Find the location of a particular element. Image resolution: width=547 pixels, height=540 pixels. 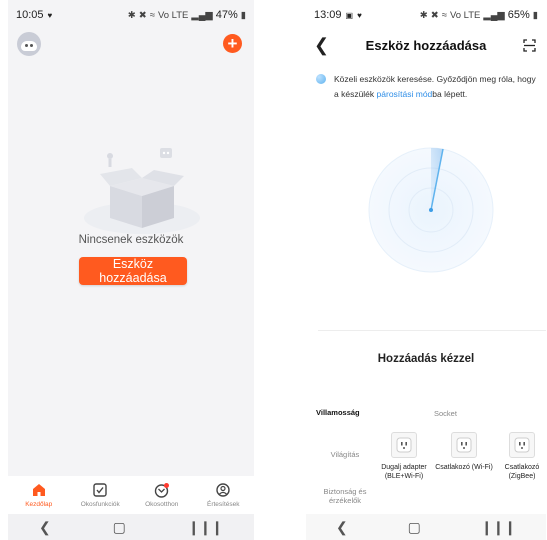

nav-label: Okosotthon is located at coordinates (162, 504).